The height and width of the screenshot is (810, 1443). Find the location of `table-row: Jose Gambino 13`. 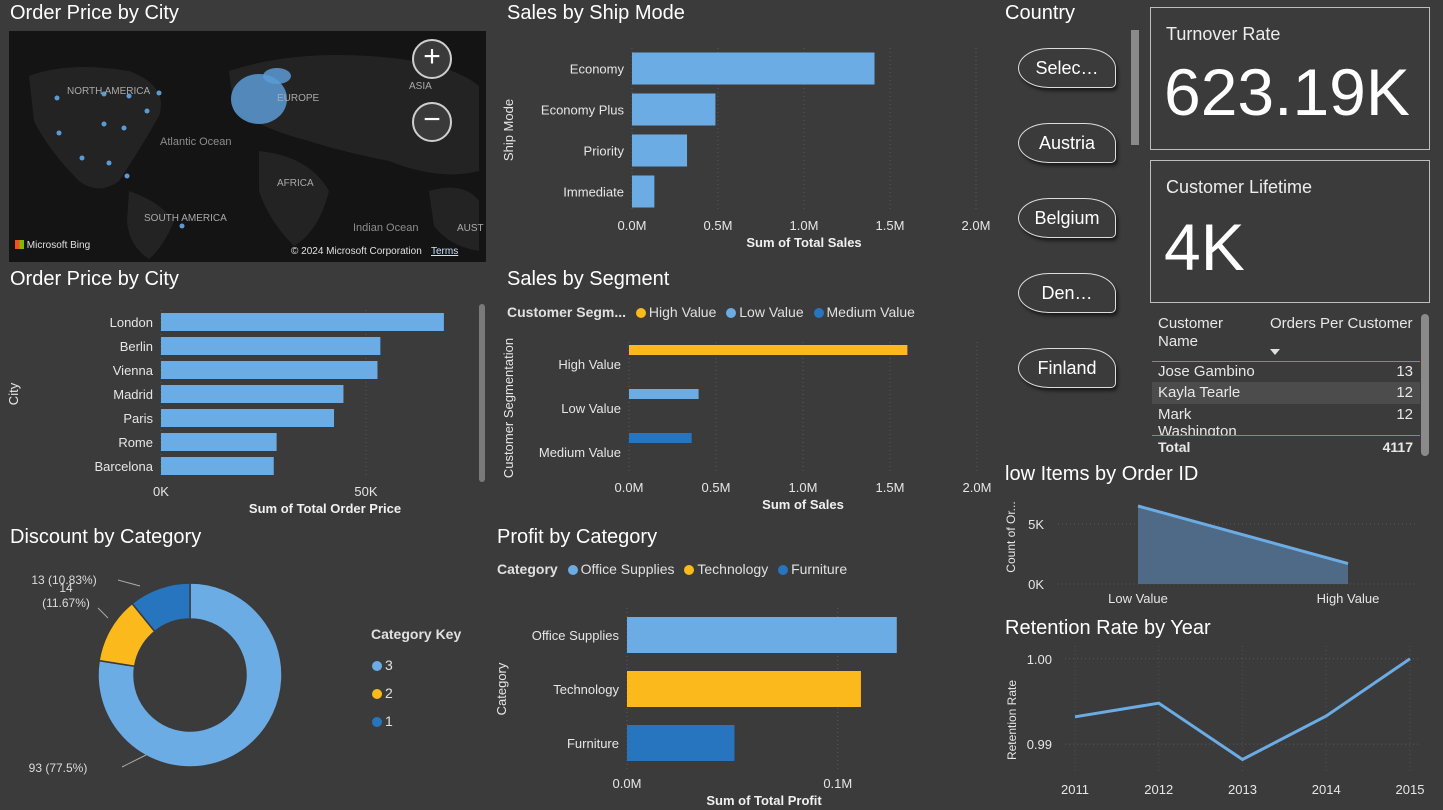

table-row: Jose Gambino 13 is located at coordinates (1286, 372).